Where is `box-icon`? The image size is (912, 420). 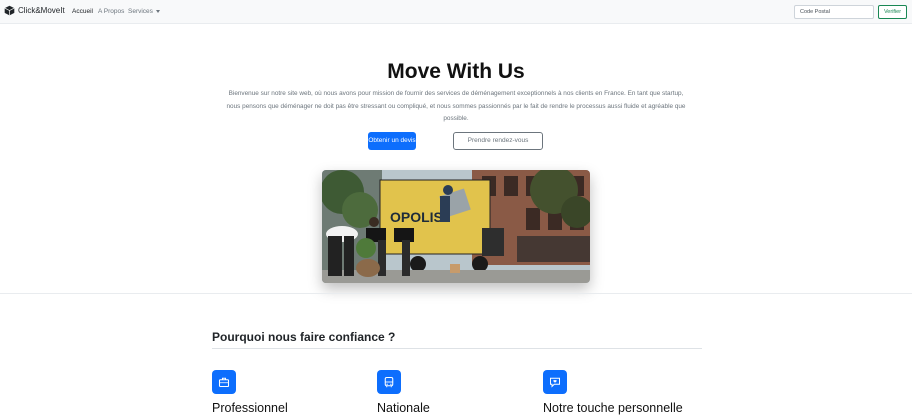 box-icon is located at coordinates (9, 10).